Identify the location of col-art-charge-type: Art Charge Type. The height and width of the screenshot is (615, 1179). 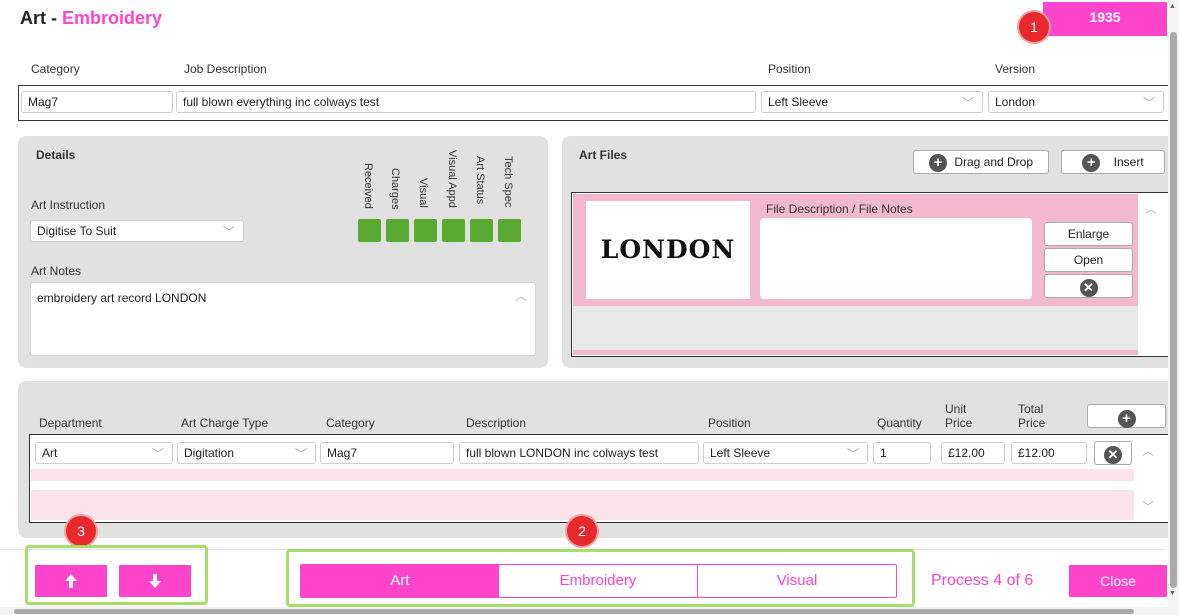
(225, 423).